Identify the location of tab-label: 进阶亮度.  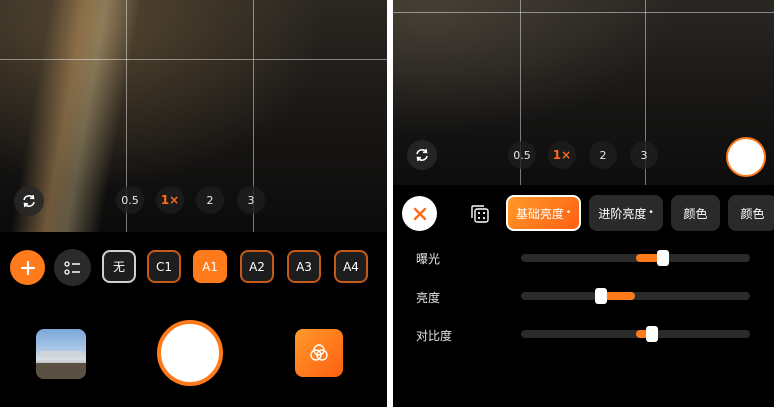
(622, 213).